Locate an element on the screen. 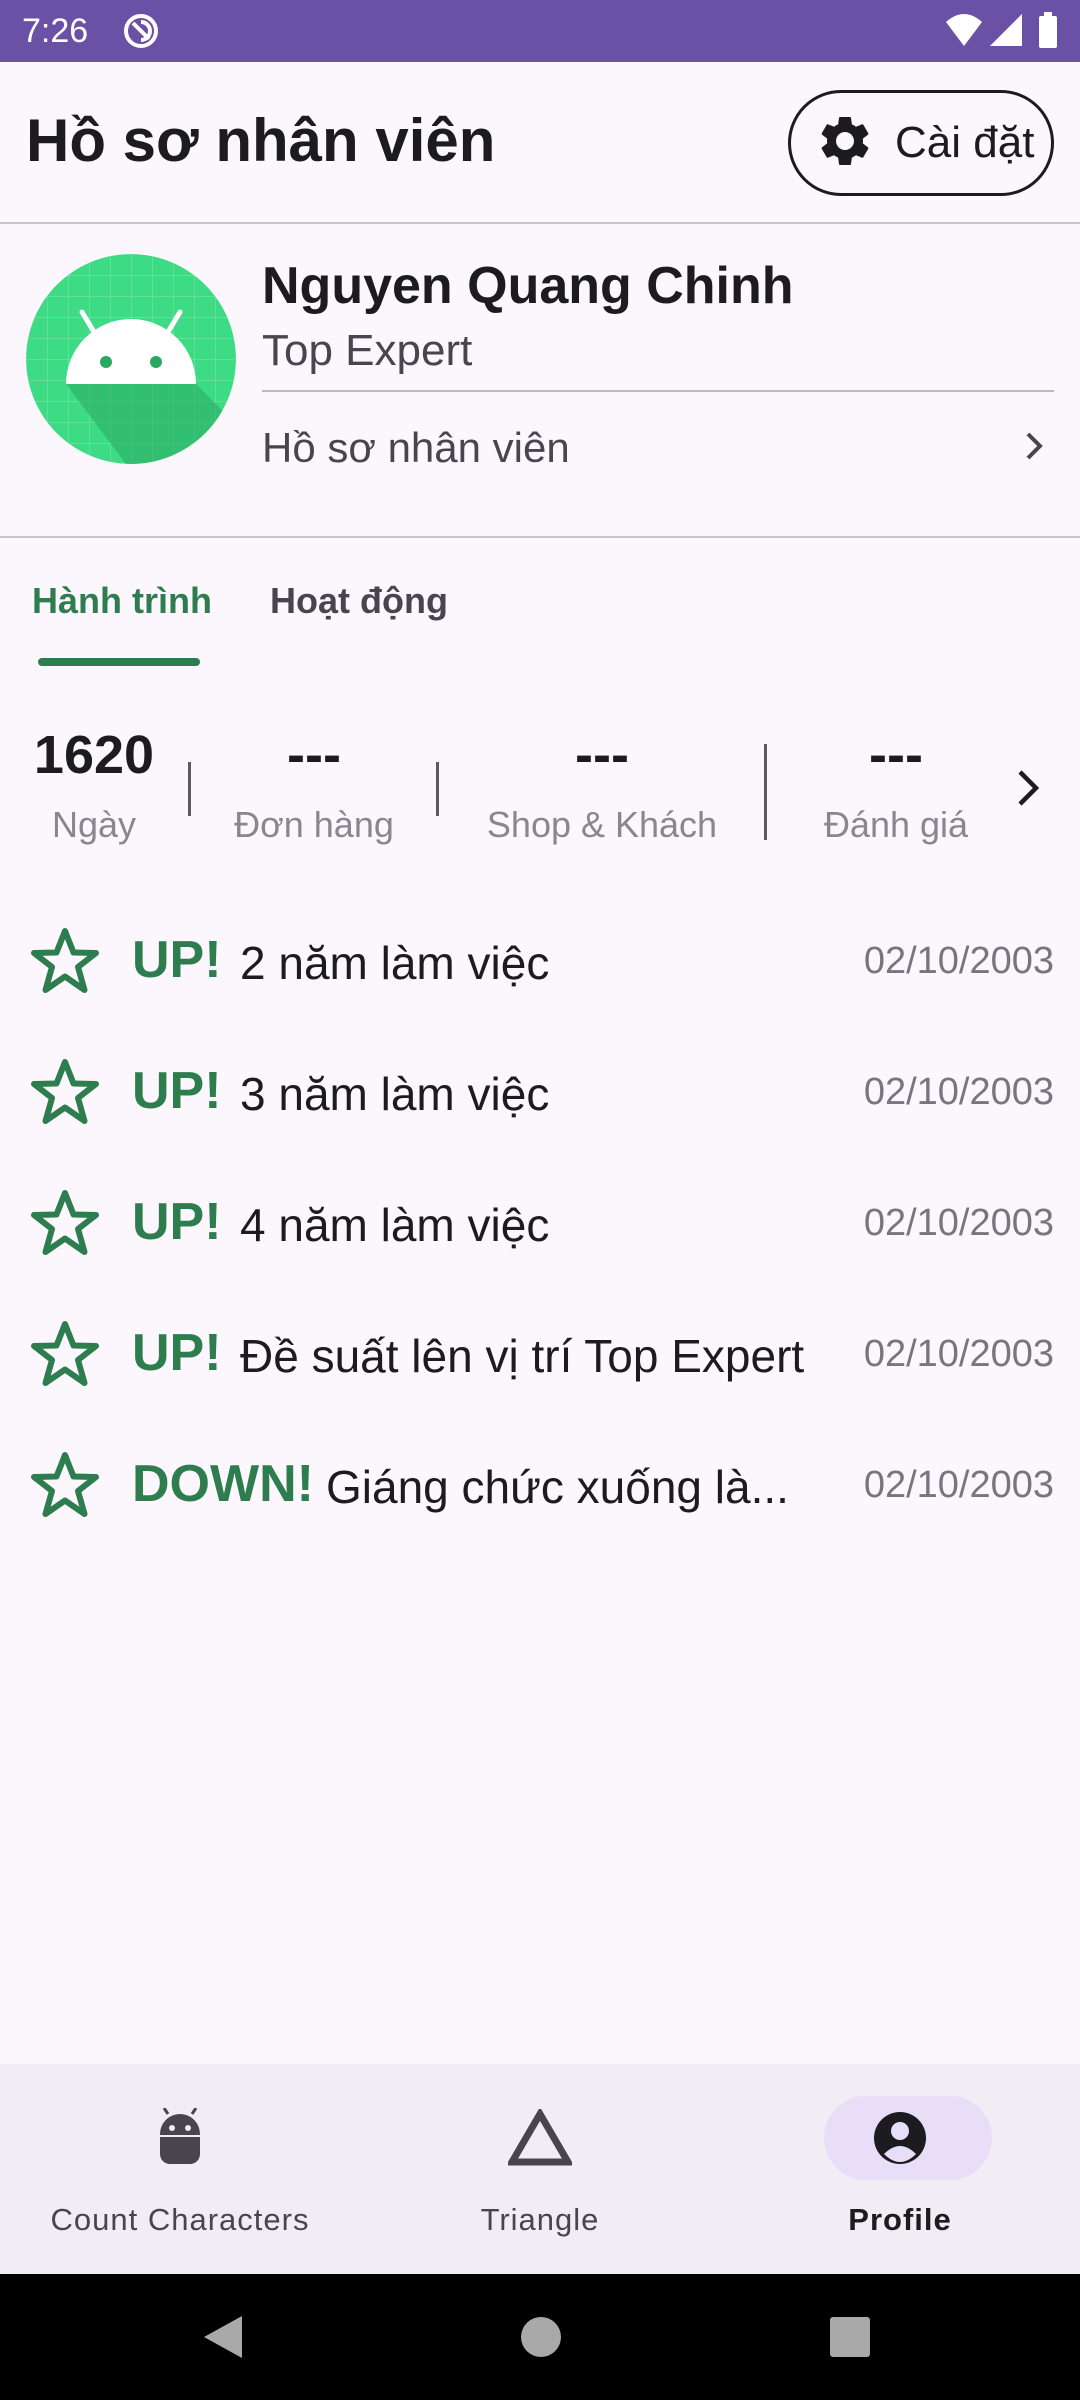  tab-bar: Hành trình Hoạt động is located at coordinates (540, 615).